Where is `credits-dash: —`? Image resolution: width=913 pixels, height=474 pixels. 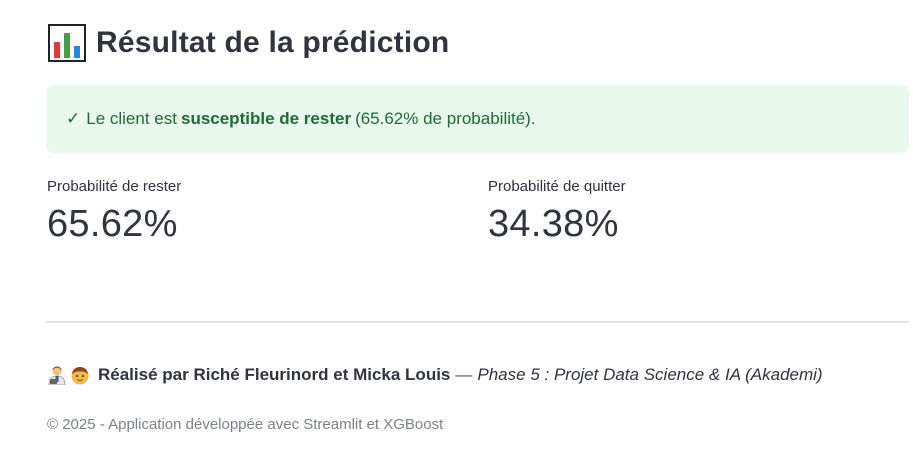
credits-dash: — is located at coordinates (464, 374).